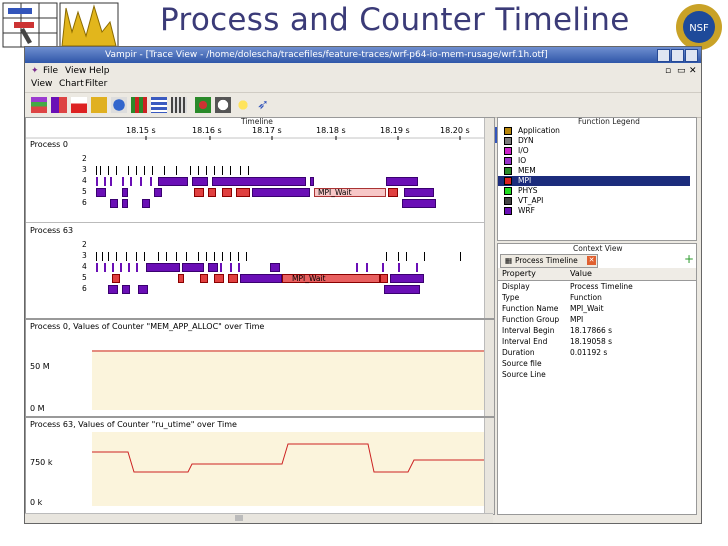 The image size is (728, 546). Describe the element at coordinates (594, 201) in the screenshot. I see `legend-item: VT_API` at that location.